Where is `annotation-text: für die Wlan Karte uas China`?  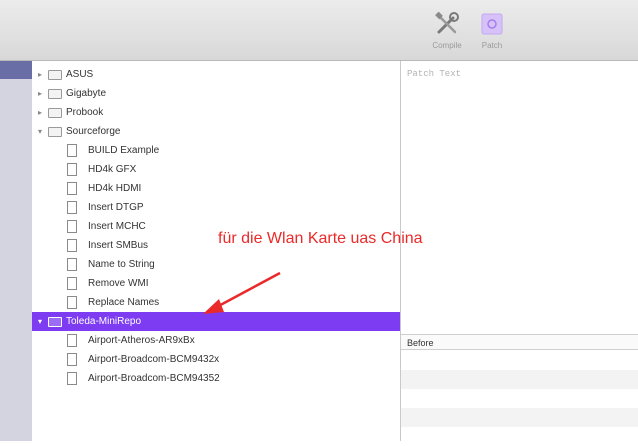
annotation-text: für die Wlan Karte uas China is located at coordinates (320, 238).